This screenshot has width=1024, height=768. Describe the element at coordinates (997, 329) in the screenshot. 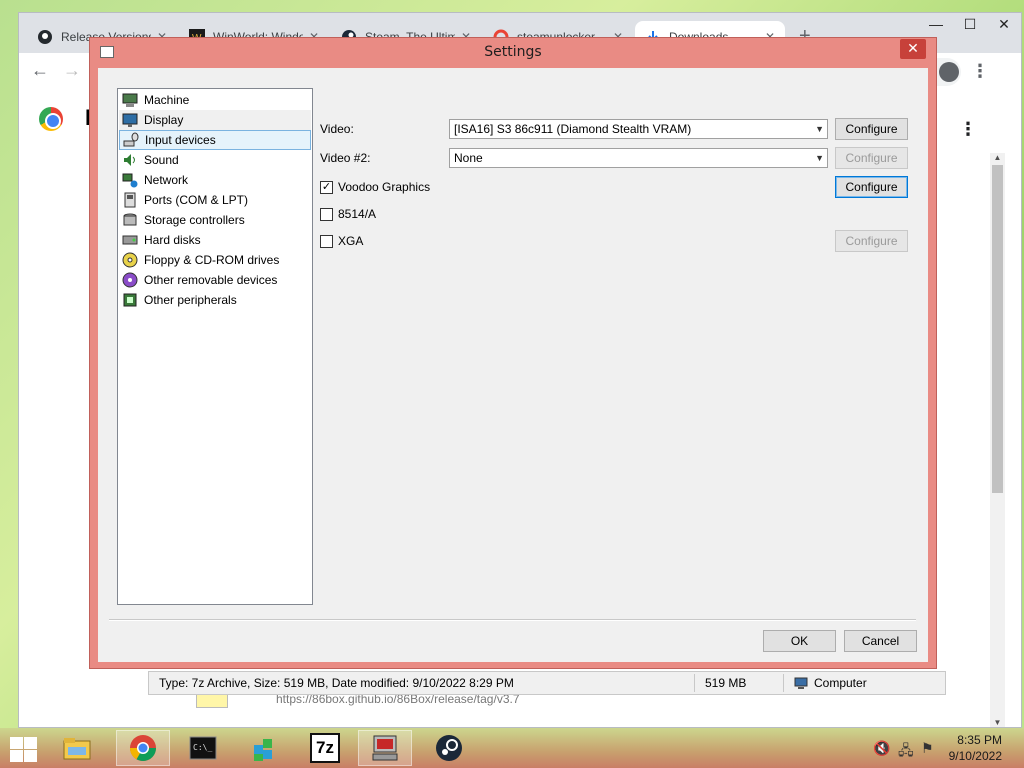

I see `scroll-thumb` at that location.